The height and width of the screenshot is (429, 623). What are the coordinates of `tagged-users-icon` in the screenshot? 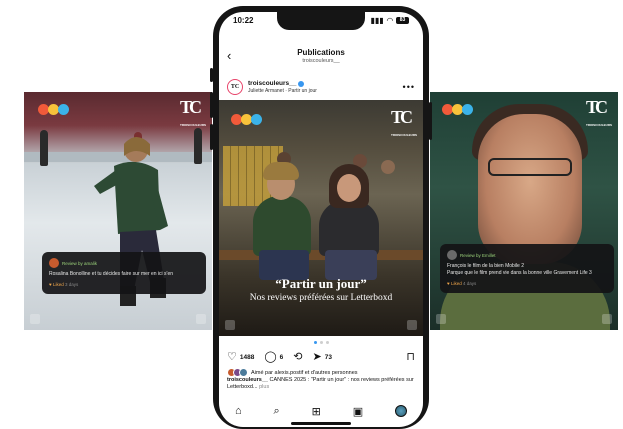 It's located at (230, 325).